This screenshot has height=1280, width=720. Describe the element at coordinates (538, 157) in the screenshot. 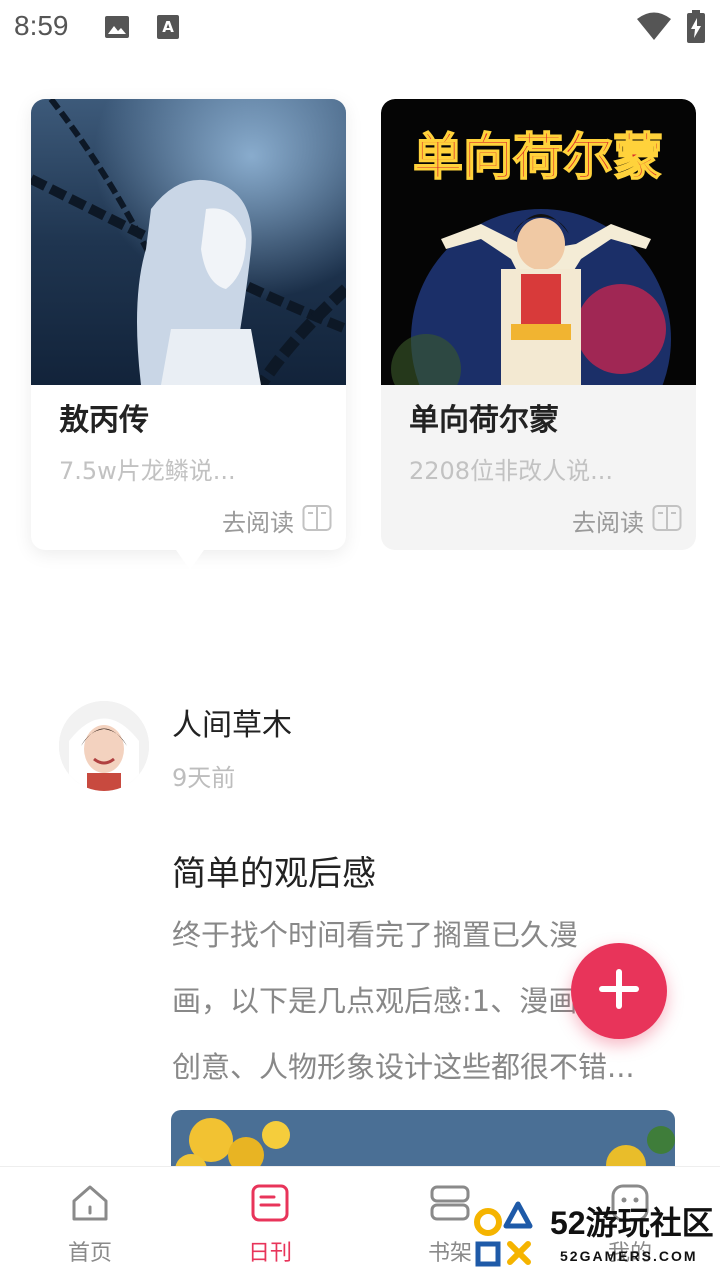

I see `cover-title-text: 单向荷尔蒙` at that location.